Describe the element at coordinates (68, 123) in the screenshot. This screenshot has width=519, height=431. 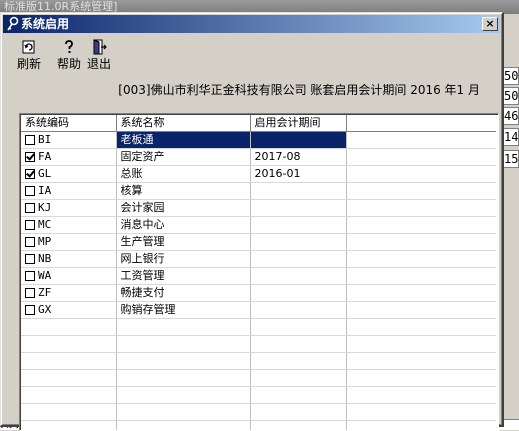
I see `column-header-code: 系统编码` at that location.